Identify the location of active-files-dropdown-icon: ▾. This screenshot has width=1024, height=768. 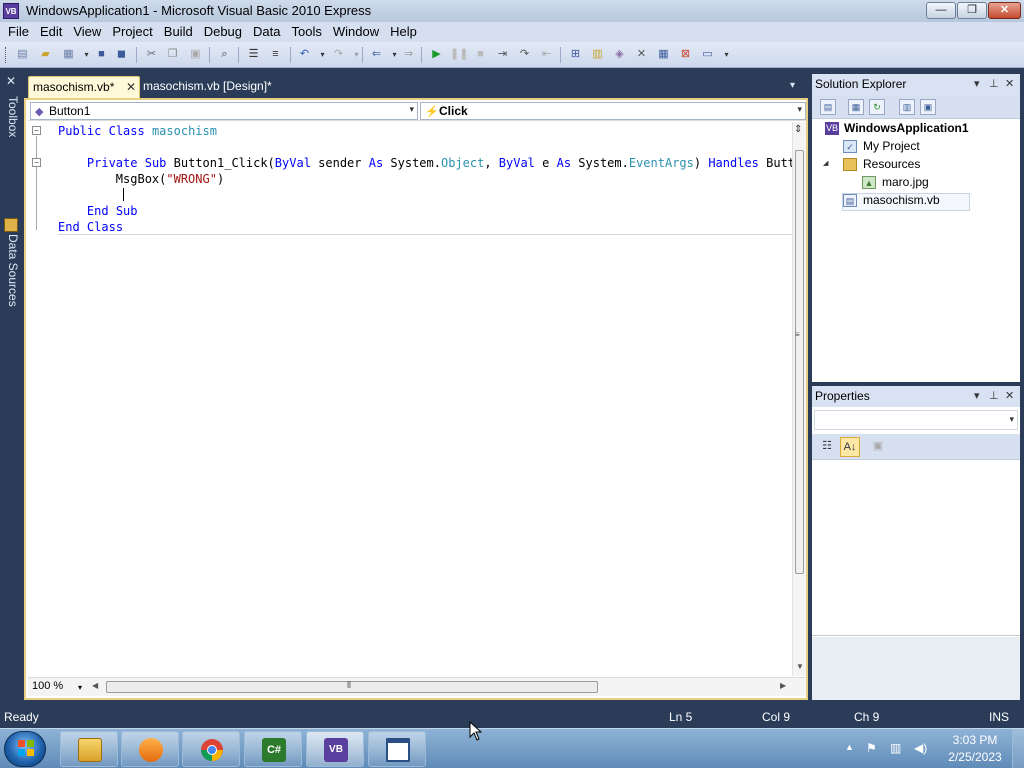
(792, 85).